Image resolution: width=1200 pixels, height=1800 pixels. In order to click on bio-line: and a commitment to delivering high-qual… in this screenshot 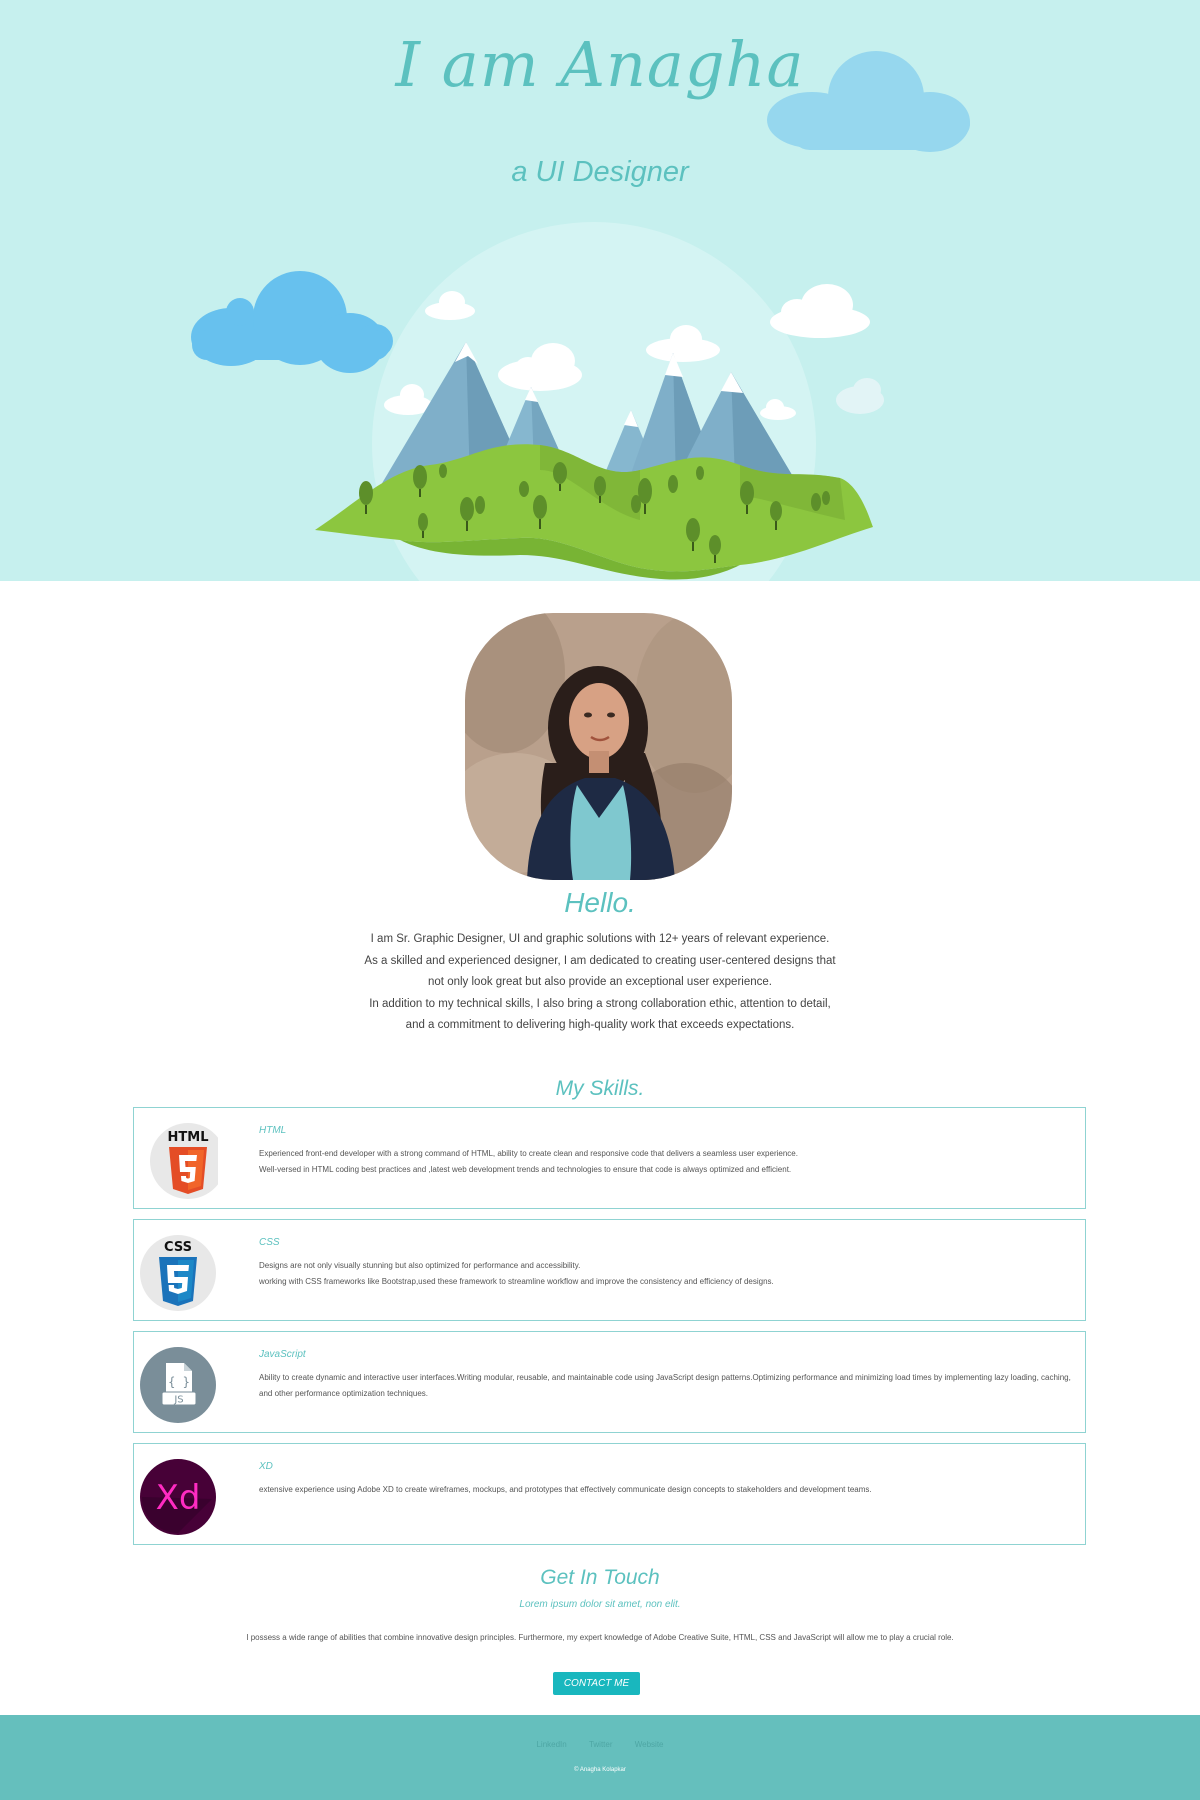, I will do `click(600, 1025)`.